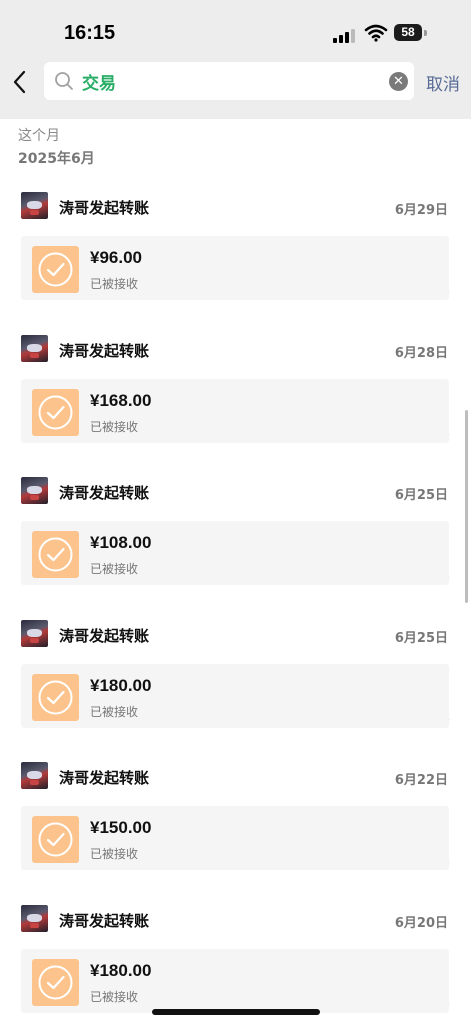 The image size is (471, 1024). I want to click on status-time: 16:15, so click(90, 33).